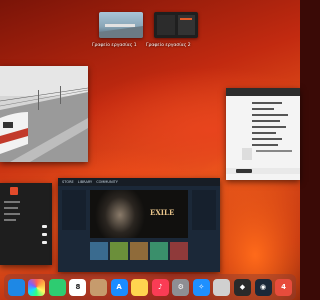  Describe the element at coordinates (168, 45) in the screenshot. I see `desktop-2-label: Γραφείο εργασίας 2` at that location.